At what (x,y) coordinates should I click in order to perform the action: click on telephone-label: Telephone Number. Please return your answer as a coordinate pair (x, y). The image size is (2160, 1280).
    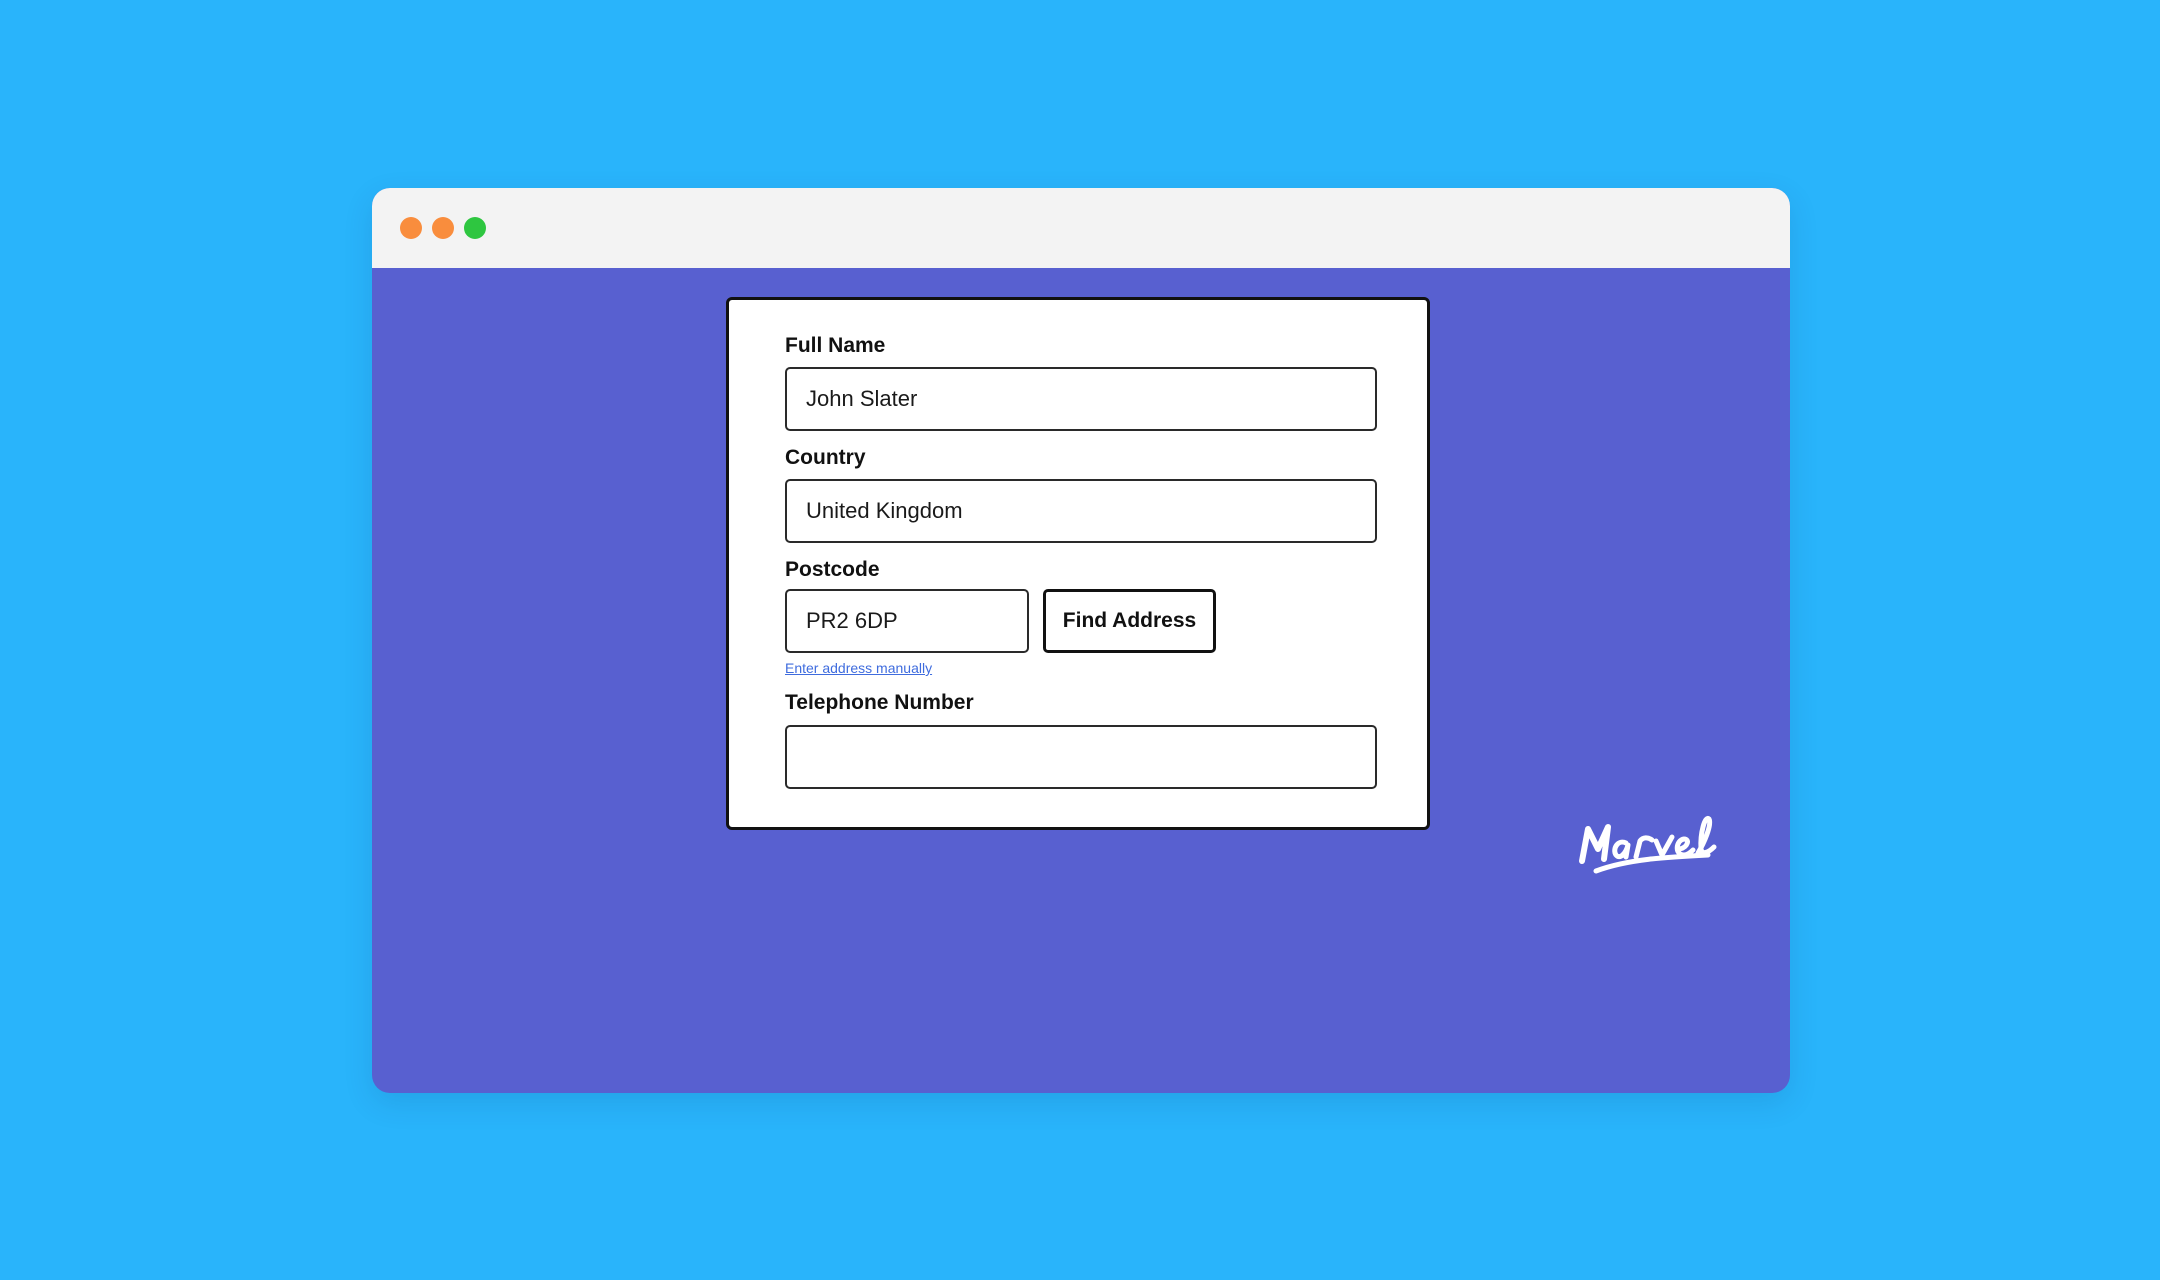
    Looking at the image, I should click on (879, 702).